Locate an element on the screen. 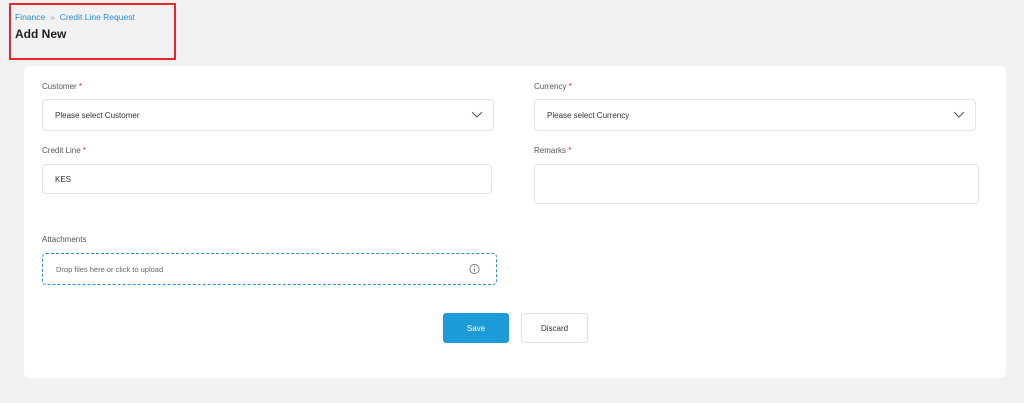 Image resolution: width=1024 pixels, height=403 pixels. currency-select-value: Please select Currency is located at coordinates (588, 115).